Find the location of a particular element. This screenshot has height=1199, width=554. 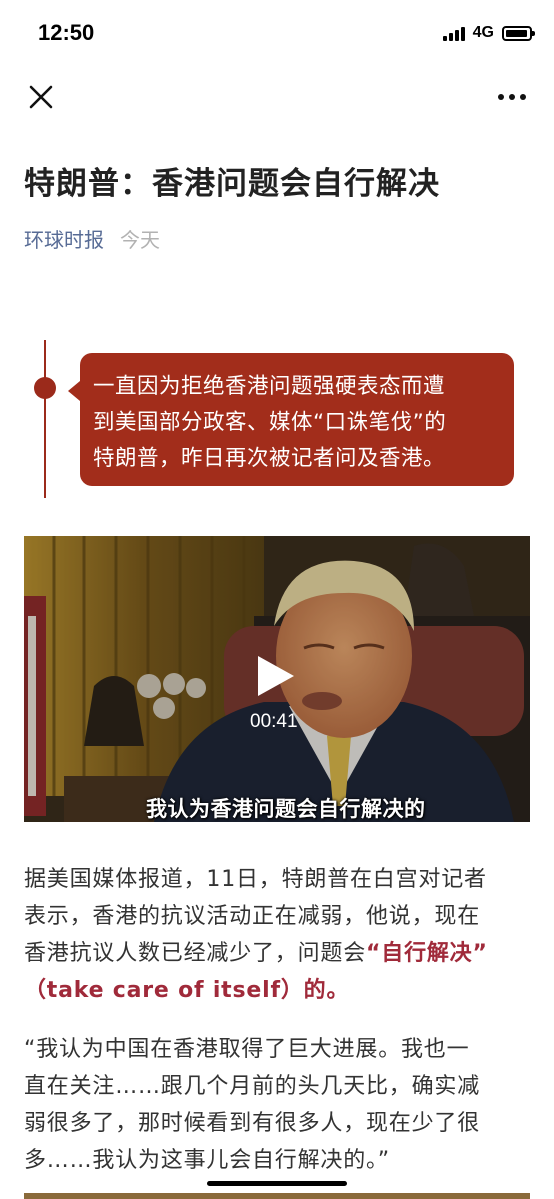

highlight-text: 的。 is located at coordinates (326, 990).